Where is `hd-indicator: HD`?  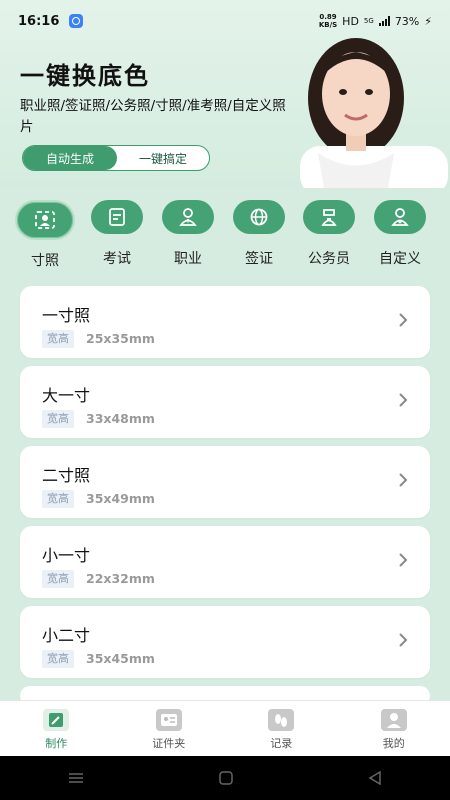 hd-indicator: HD is located at coordinates (350, 21).